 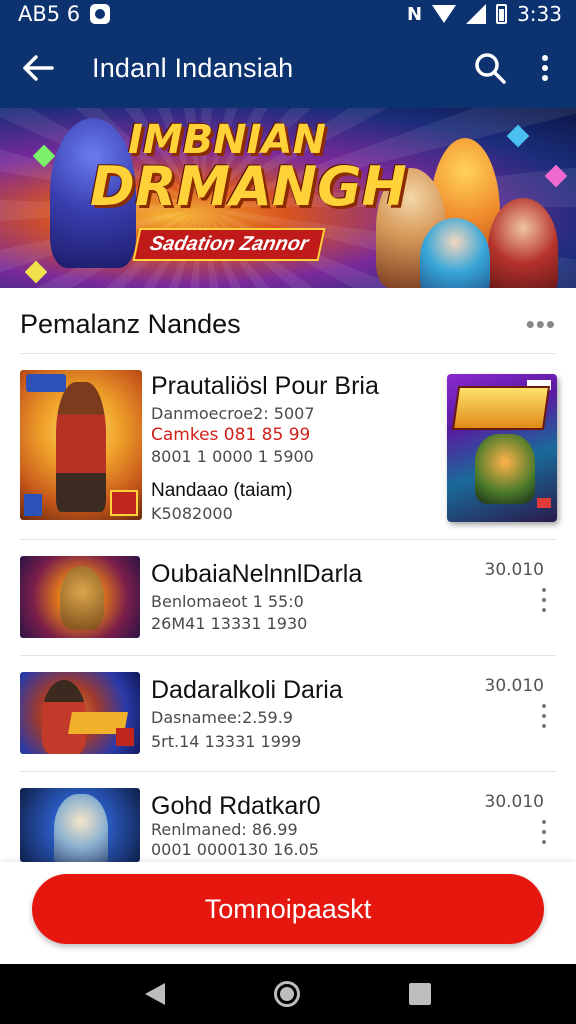 I want to click on section-more-icon: •••, so click(x=541, y=324).